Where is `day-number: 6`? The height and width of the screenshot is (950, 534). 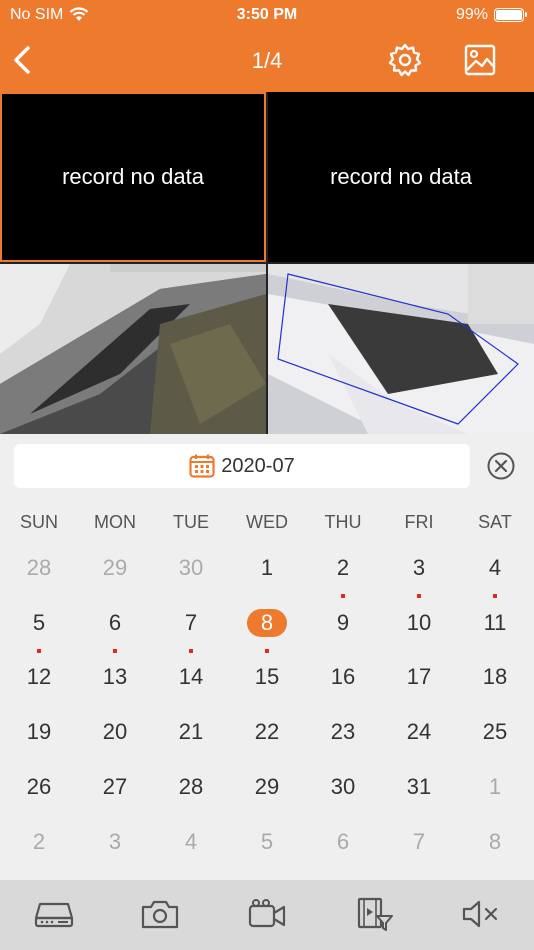
day-number: 6 is located at coordinates (115, 622).